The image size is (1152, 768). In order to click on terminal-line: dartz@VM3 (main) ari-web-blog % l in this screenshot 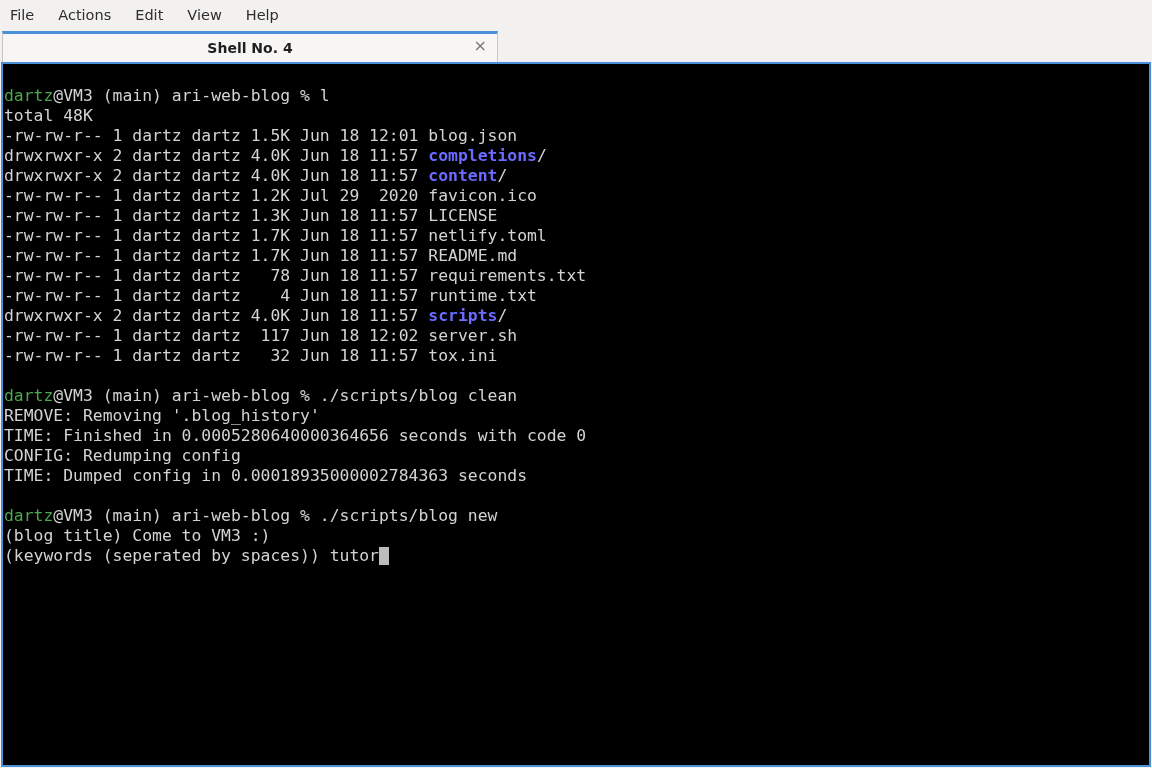, I will do `click(167, 96)`.